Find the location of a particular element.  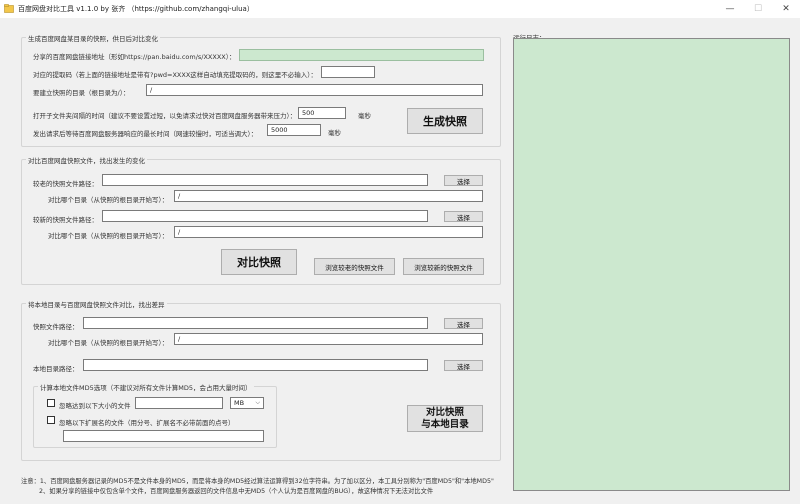

local-dir-path-input is located at coordinates (255, 365).